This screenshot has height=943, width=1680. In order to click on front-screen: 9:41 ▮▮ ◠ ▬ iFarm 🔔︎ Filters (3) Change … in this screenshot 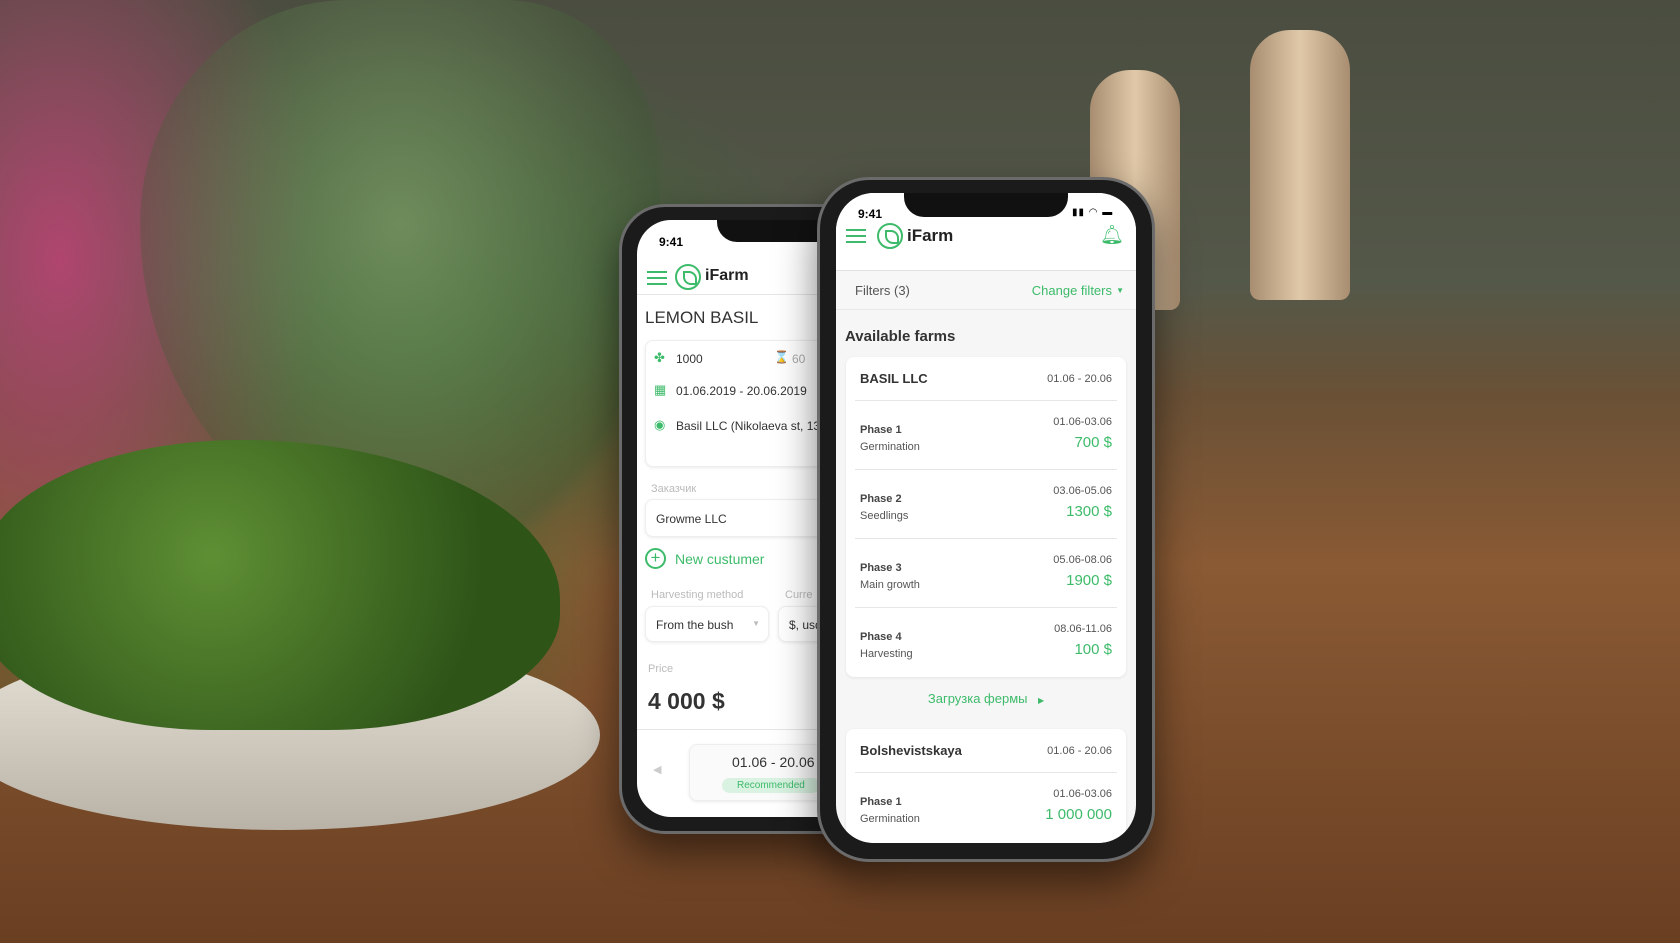, I will do `click(986, 518)`.